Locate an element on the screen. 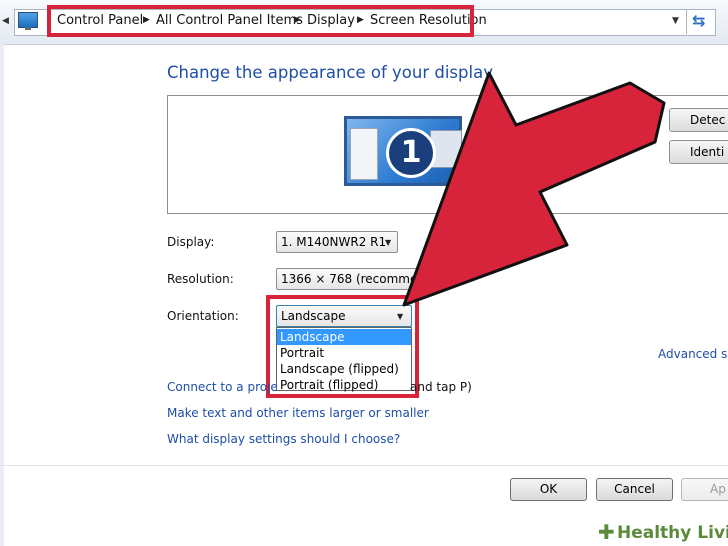 This screenshot has height=546, width=728. cancel-button: Cancel is located at coordinates (634, 489).